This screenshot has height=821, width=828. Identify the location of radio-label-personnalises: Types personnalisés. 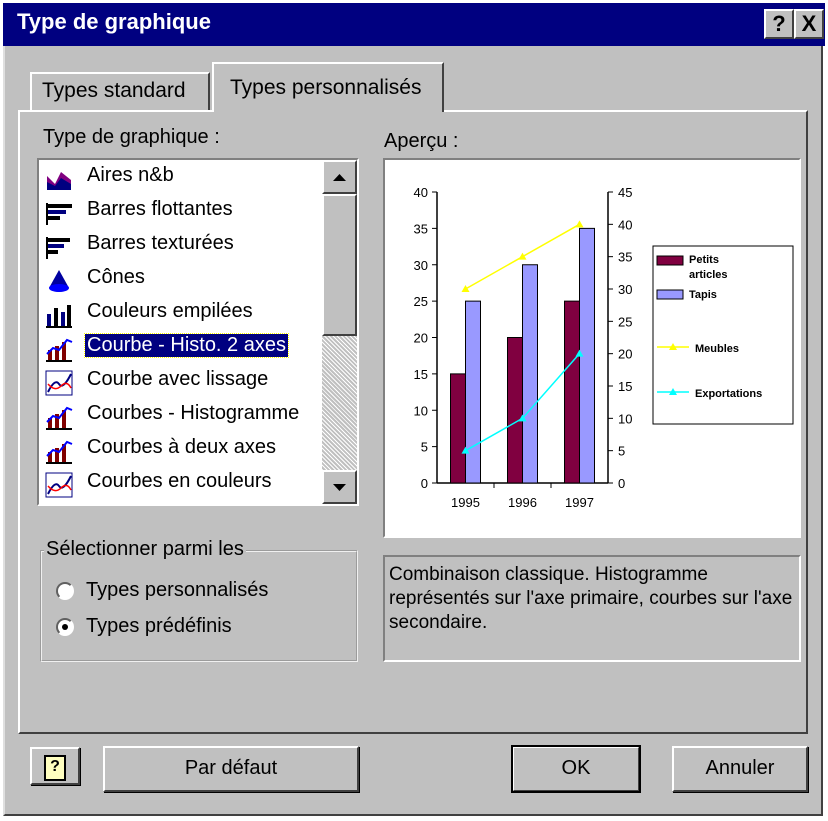
(177, 590).